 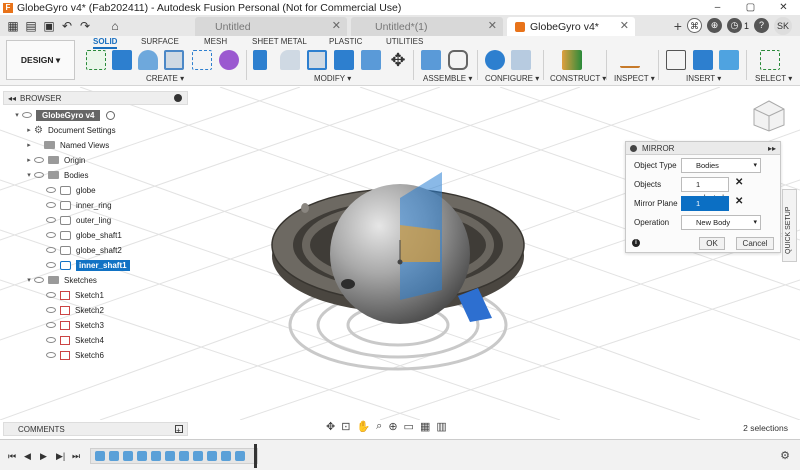 What do you see at coordinates (54, 160) in the screenshot?
I see `tree-item-origin: ▸ Origin` at bounding box center [54, 160].